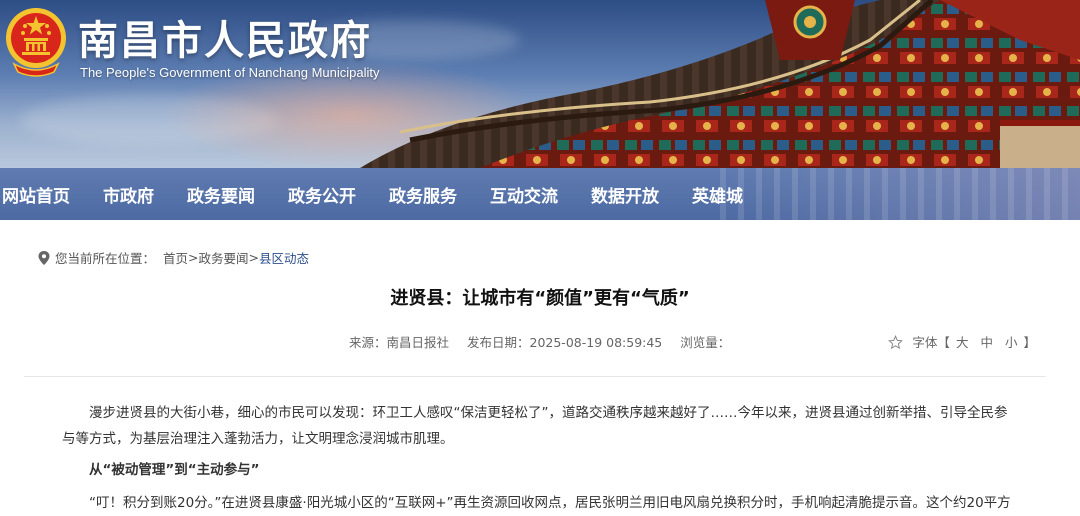 This screenshot has width=1080, height=516. What do you see at coordinates (399, 342) in the screenshot?
I see `article-source: 来源：南昌日报社` at bounding box center [399, 342].